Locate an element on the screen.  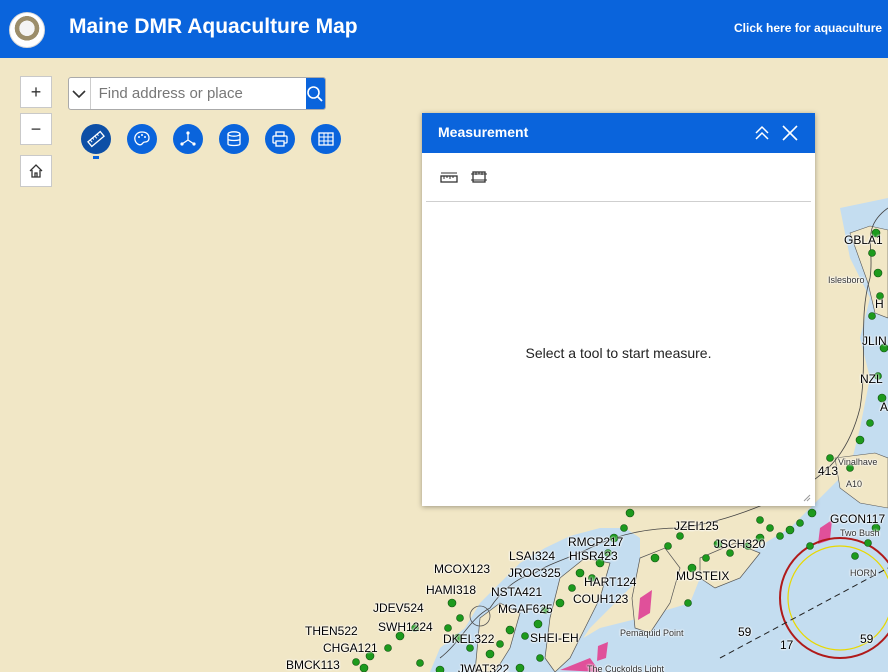
map-label: Pemaquid Point is located at coordinates (652, 633).